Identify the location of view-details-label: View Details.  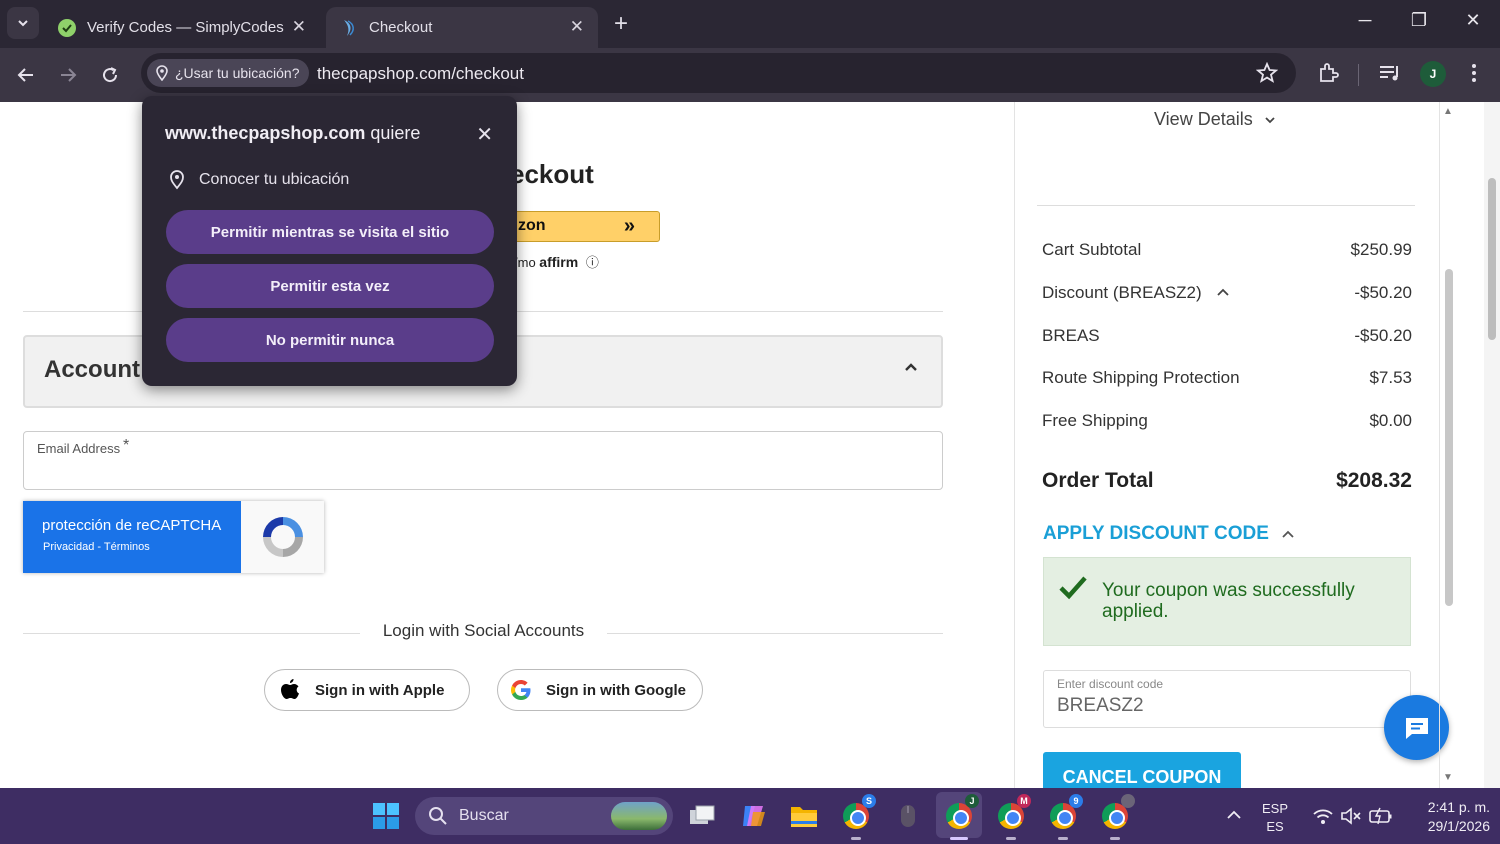
(1203, 119).